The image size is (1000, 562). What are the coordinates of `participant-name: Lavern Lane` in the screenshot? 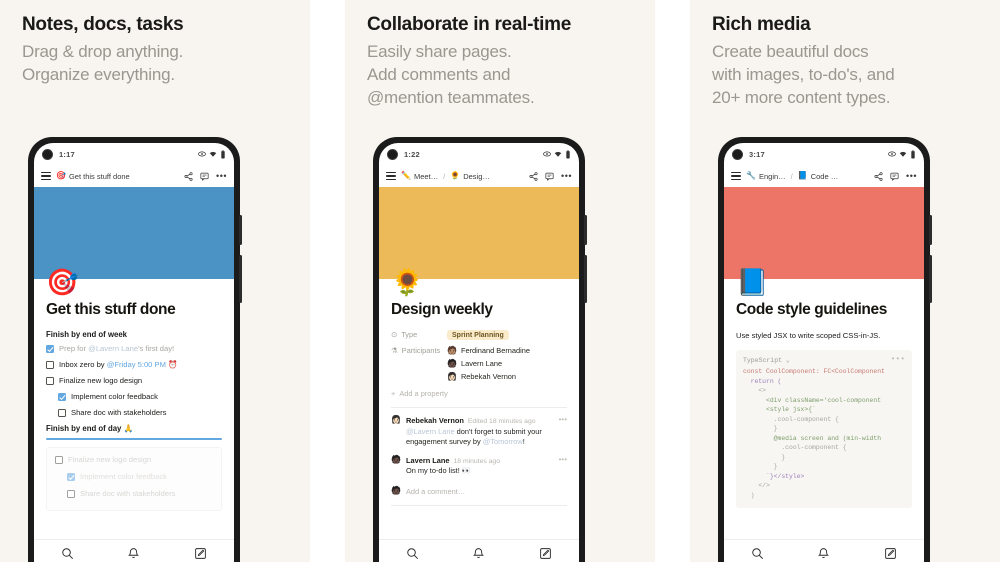 It's located at (481, 363).